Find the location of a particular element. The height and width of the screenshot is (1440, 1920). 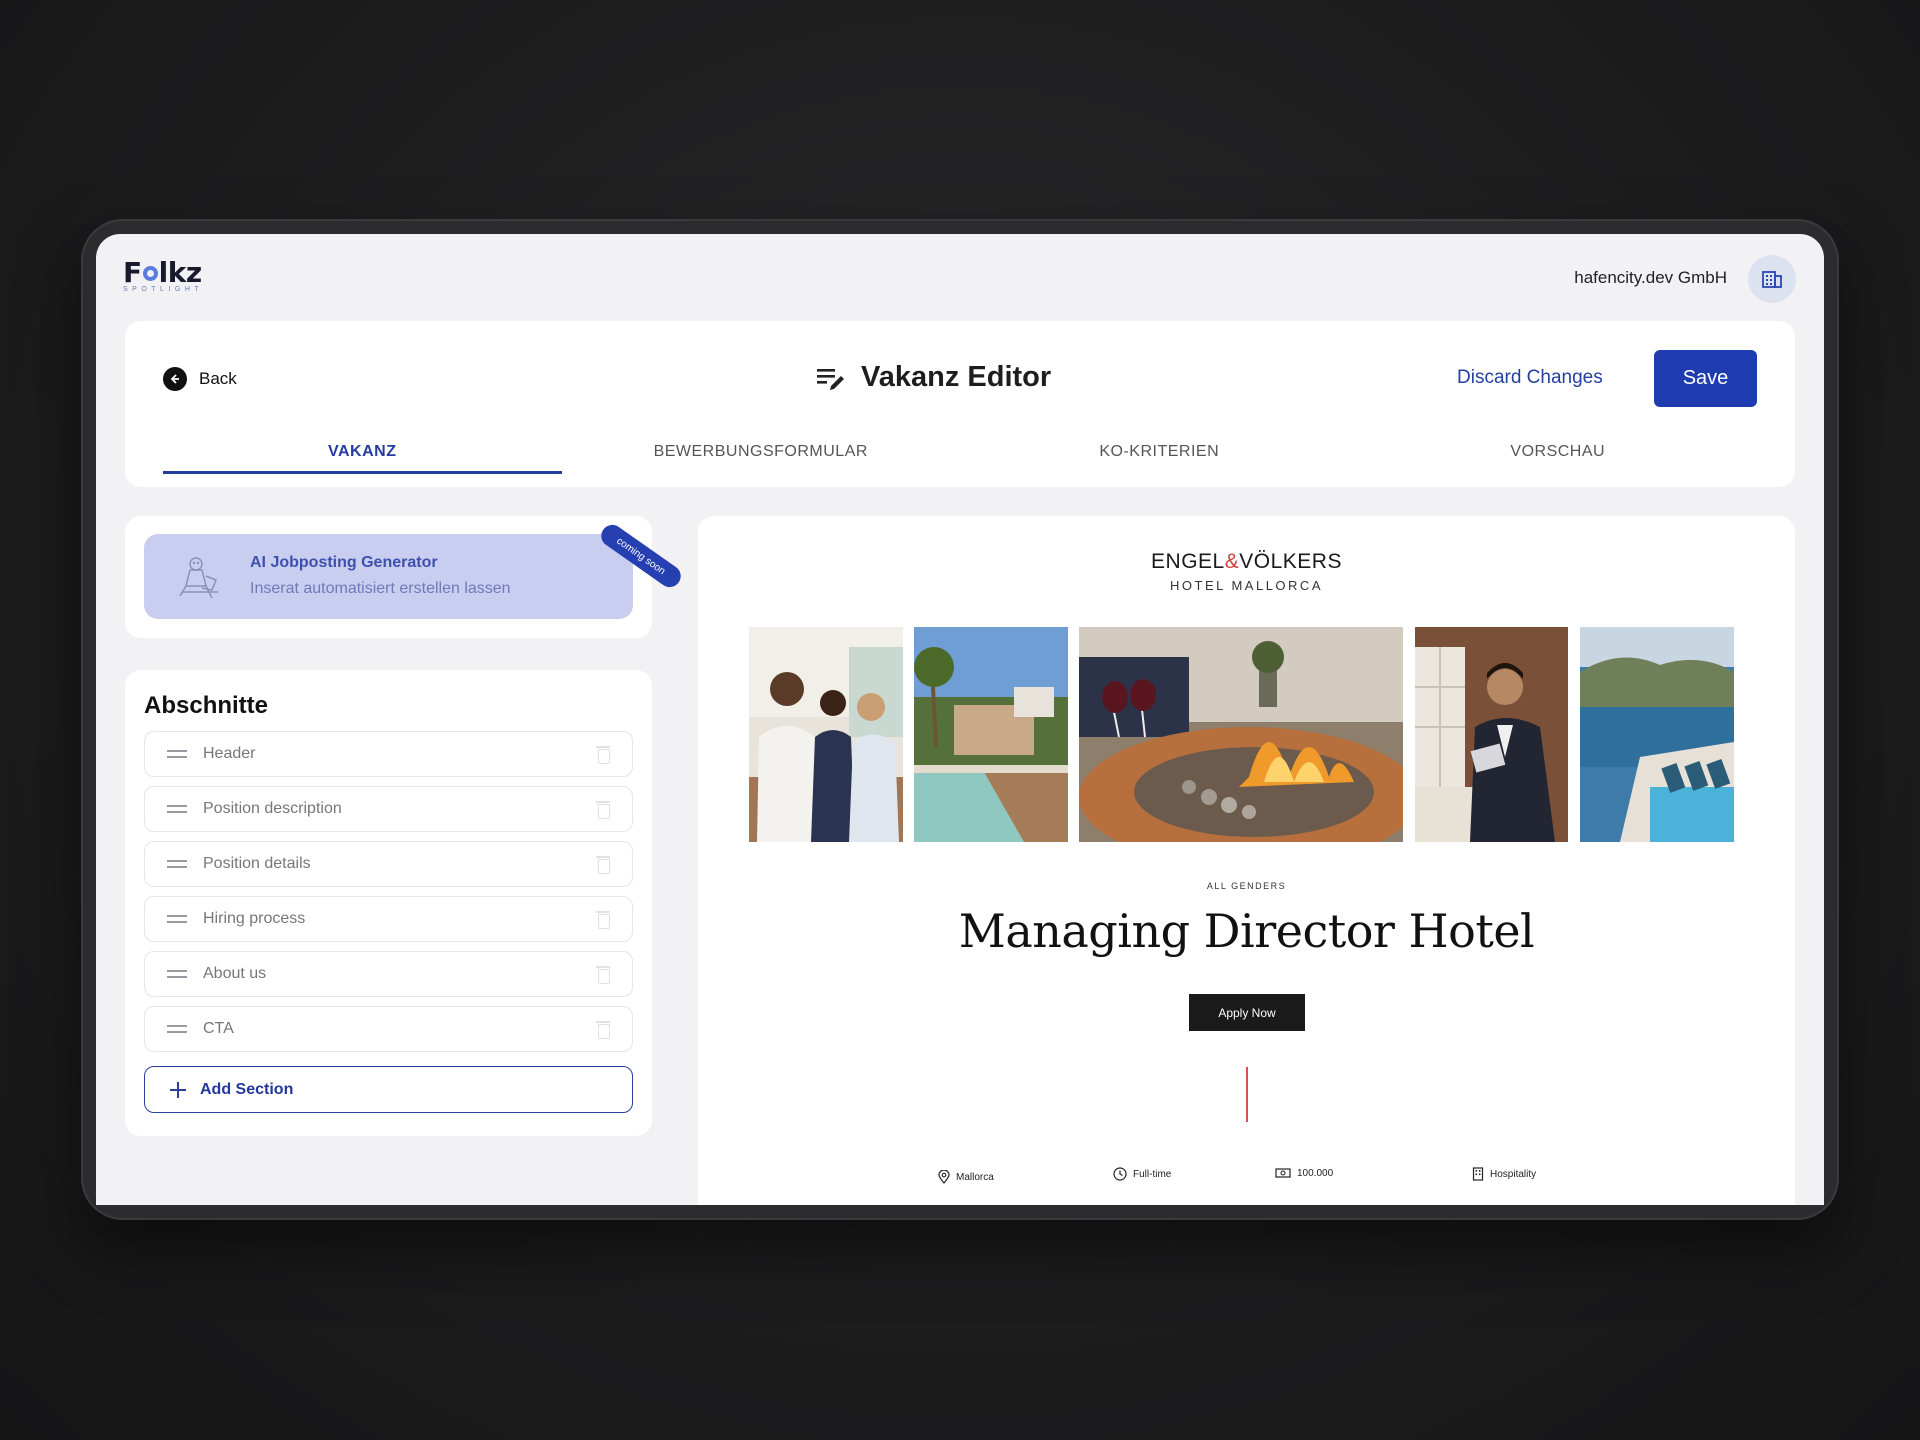

section-label: CTA is located at coordinates (218, 1028).